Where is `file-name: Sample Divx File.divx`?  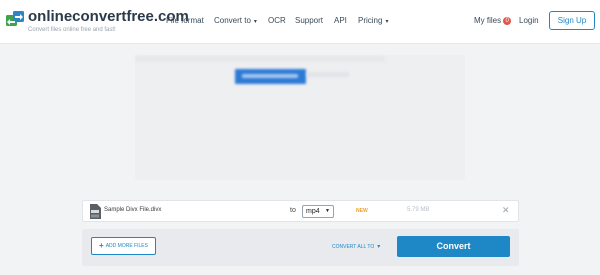 file-name: Sample Divx File.divx is located at coordinates (133, 210).